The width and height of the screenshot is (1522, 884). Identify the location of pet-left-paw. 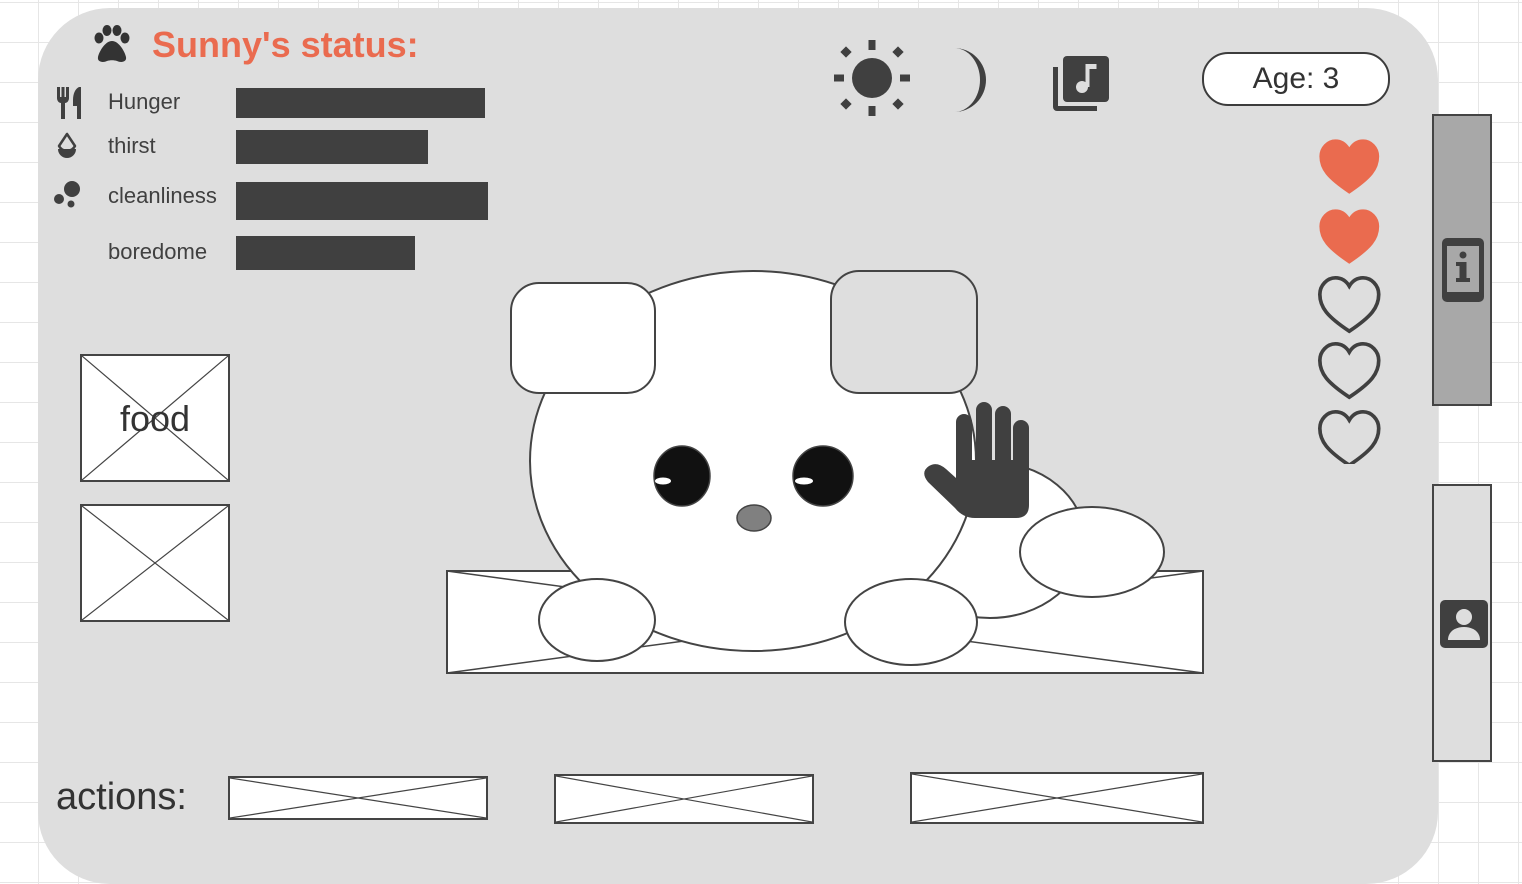
(597, 620).